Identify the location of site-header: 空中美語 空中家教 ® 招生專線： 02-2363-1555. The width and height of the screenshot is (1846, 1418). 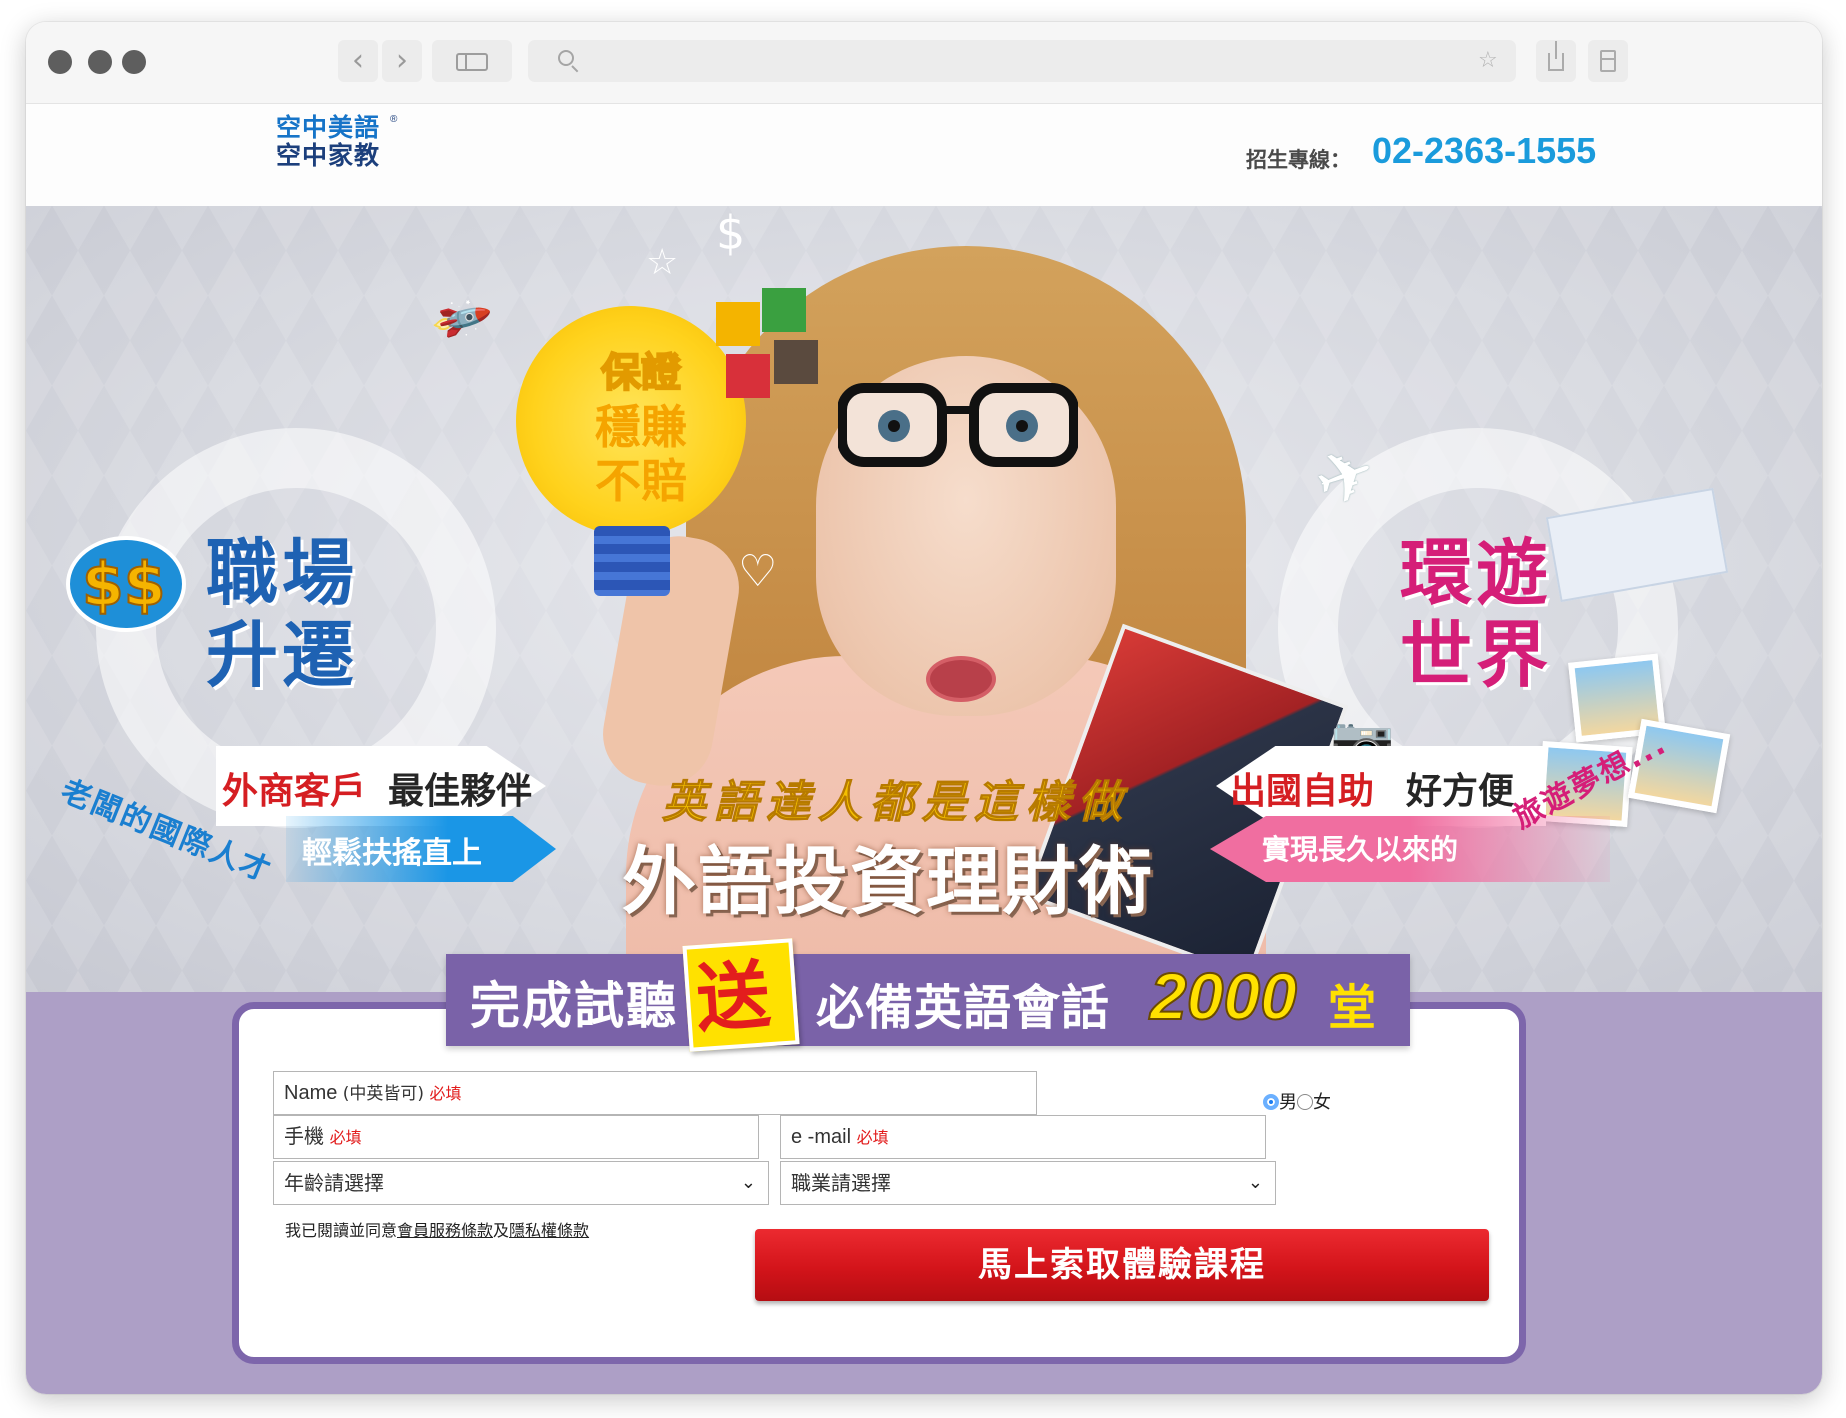
(924, 155).